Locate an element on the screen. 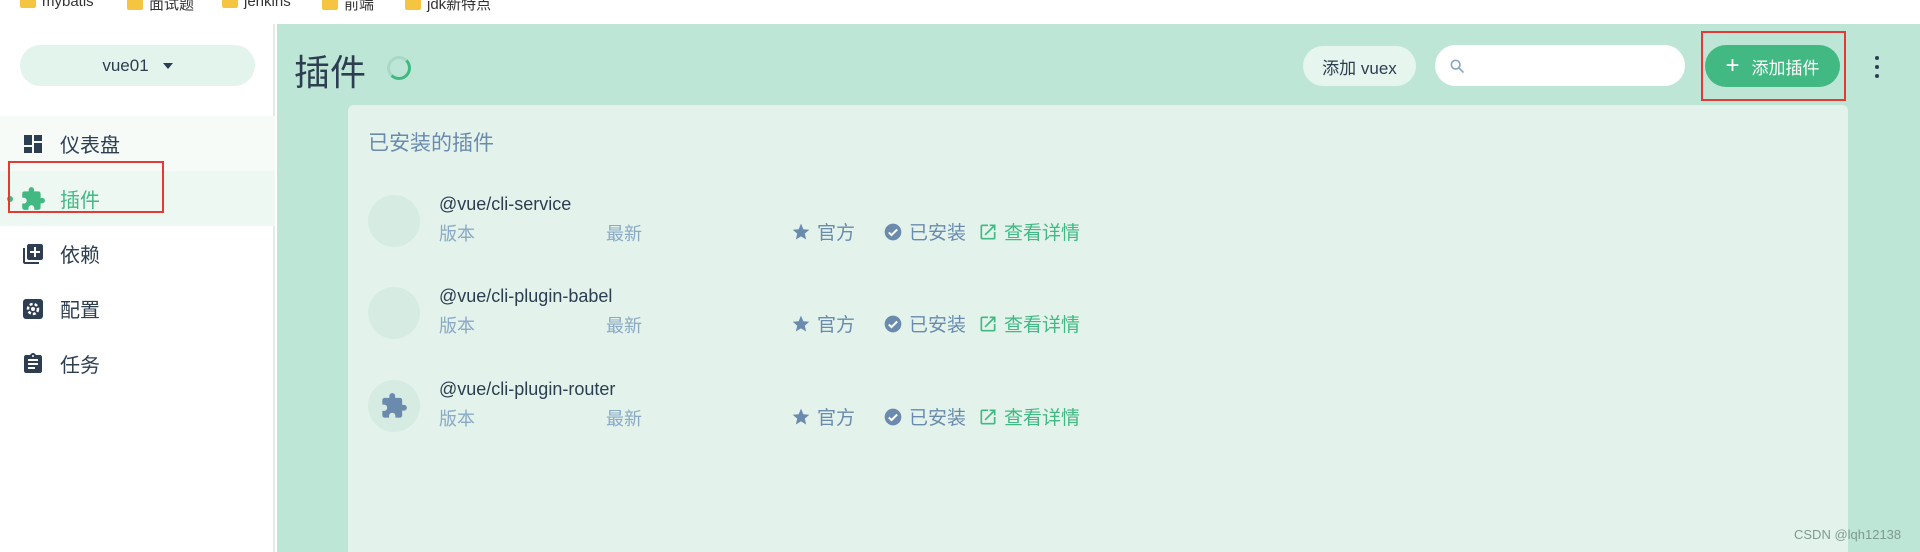 This screenshot has width=1920, height=552. sidebar-item-label: 任务 is located at coordinates (80, 366).